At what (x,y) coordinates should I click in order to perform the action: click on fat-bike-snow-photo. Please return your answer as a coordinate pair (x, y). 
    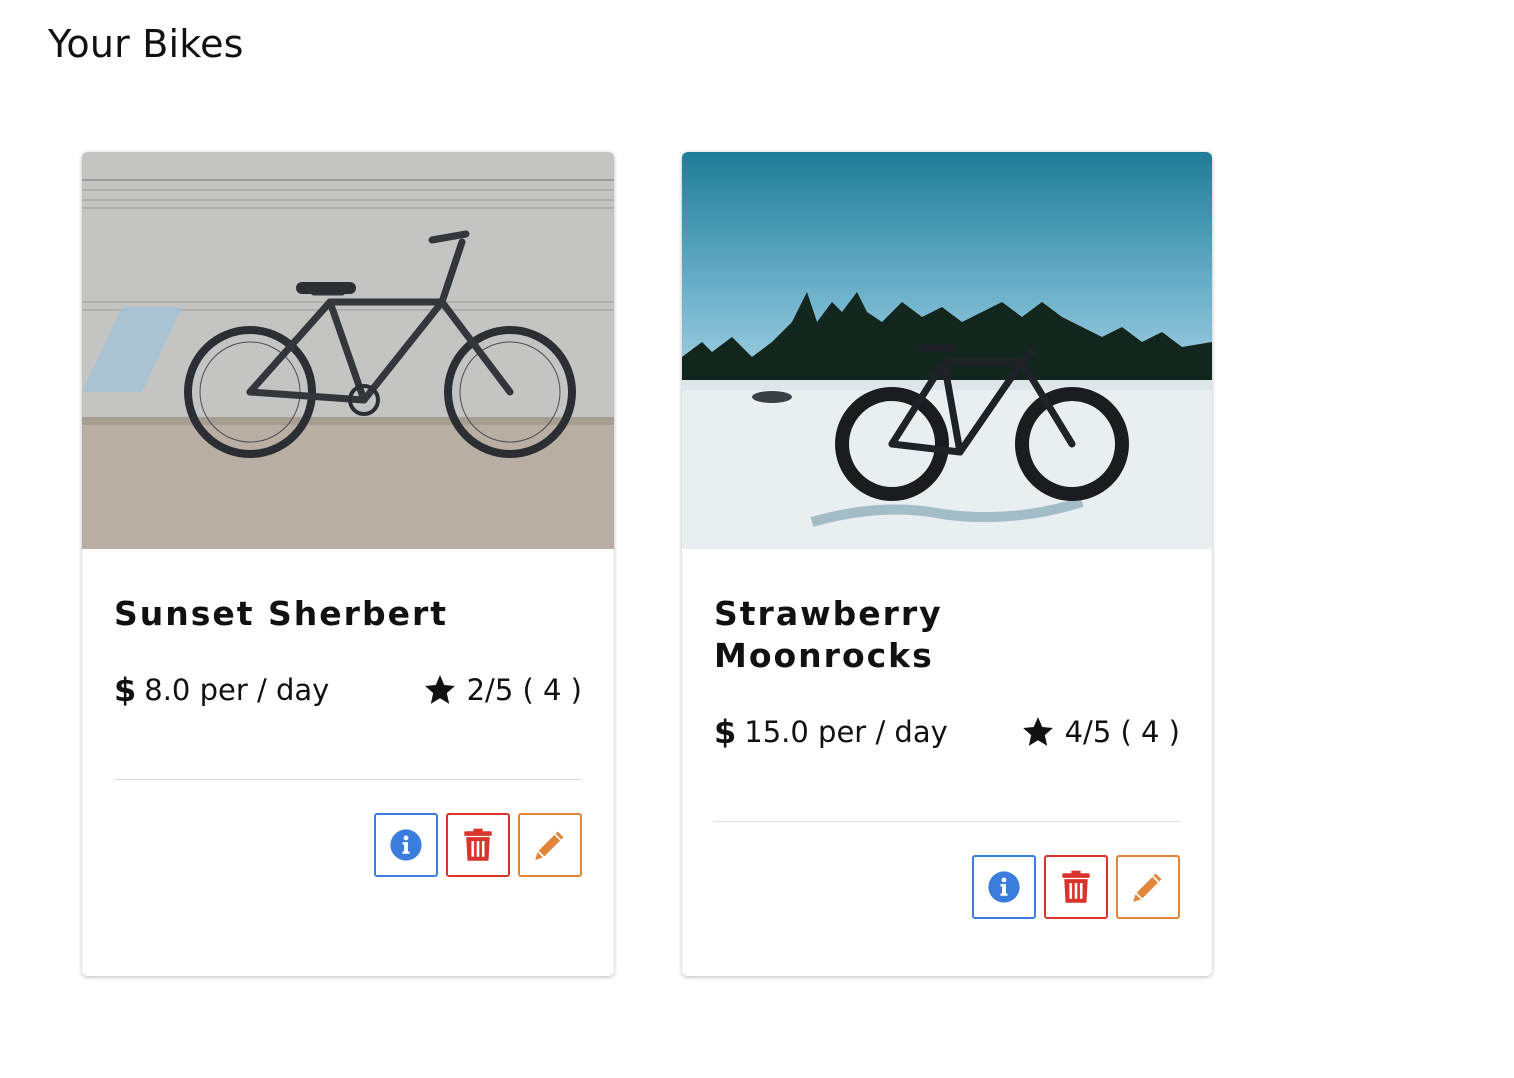
    Looking at the image, I should click on (947, 350).